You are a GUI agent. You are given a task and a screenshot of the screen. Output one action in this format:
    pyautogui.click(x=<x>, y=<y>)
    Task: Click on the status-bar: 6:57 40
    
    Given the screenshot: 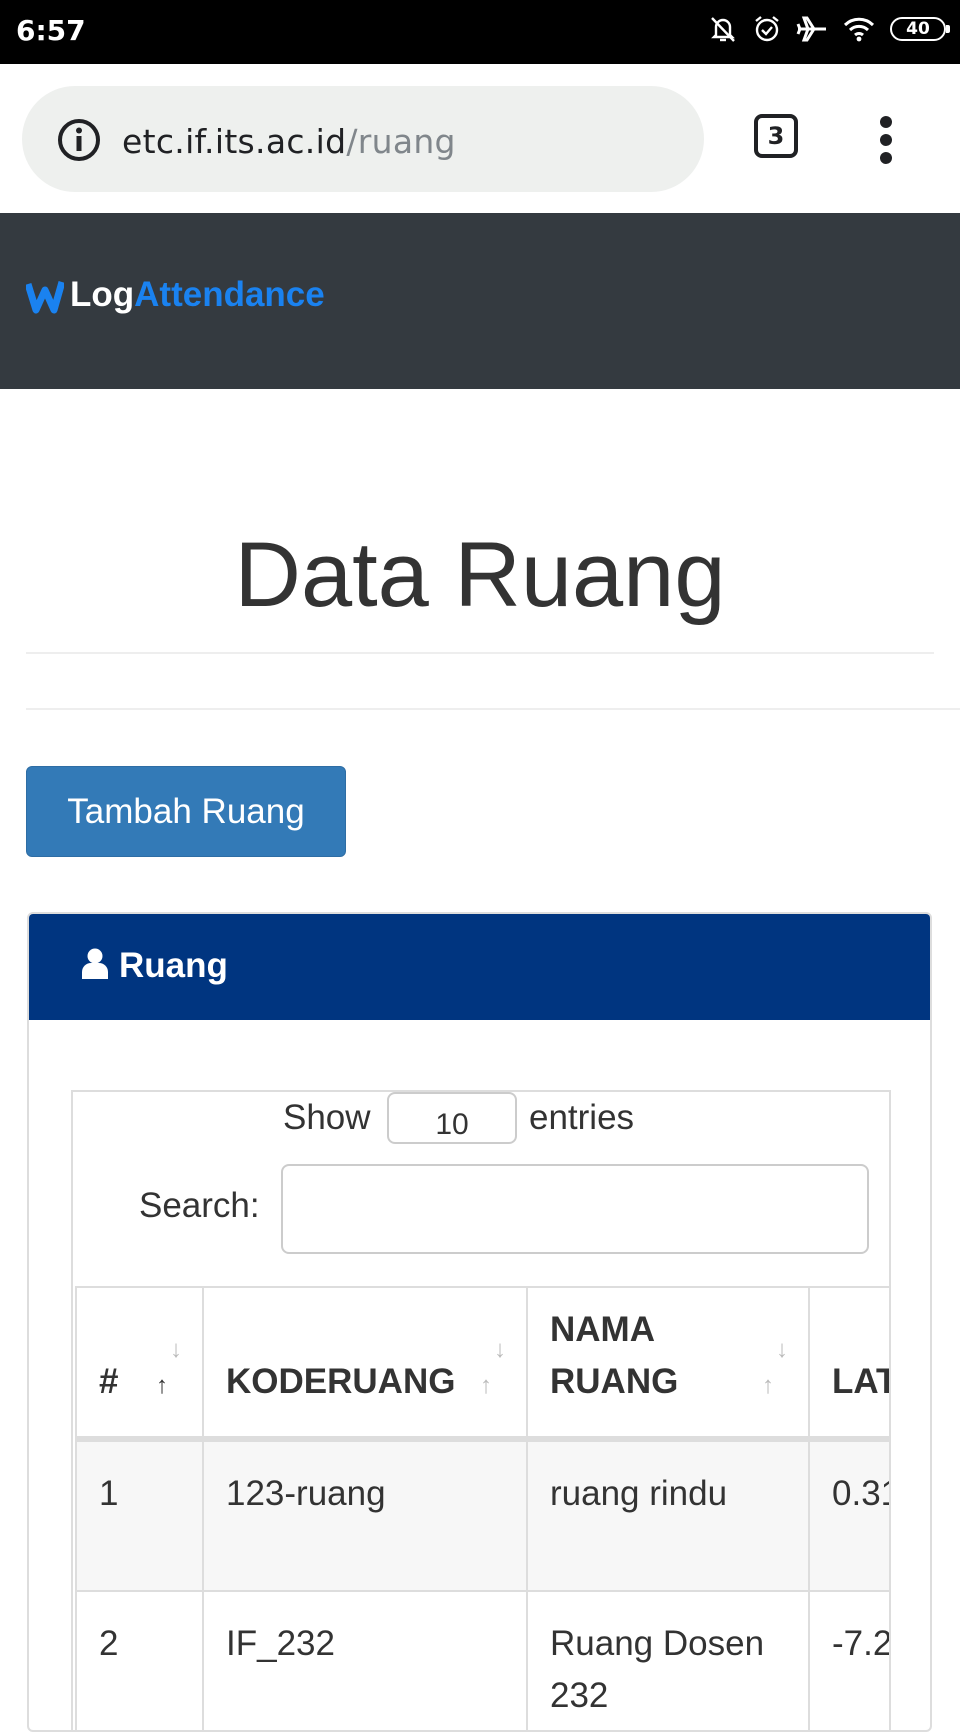 What is the action you would take?
    pyautogui.click(x=480, y=32)
    